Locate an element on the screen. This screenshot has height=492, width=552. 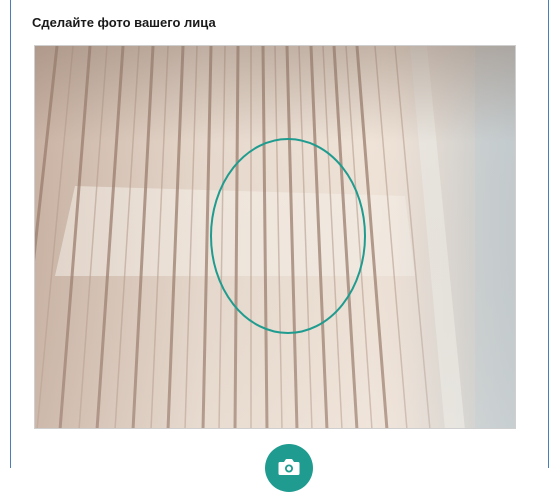
capture-photo-button is located at coordinates (289, 468).